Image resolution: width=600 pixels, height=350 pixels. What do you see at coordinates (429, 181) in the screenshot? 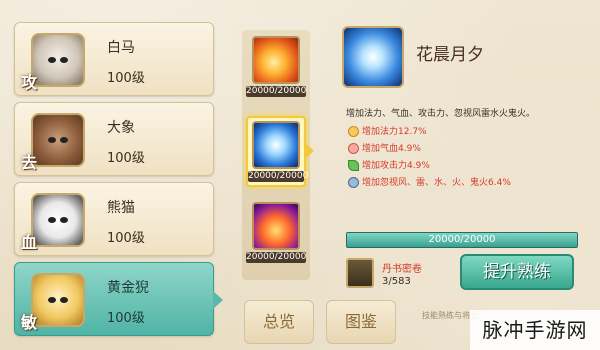
I see `stat-ignore: 增加忽视风、雷、水、火、鬼火6.4%` at bounding box center [429, 181].